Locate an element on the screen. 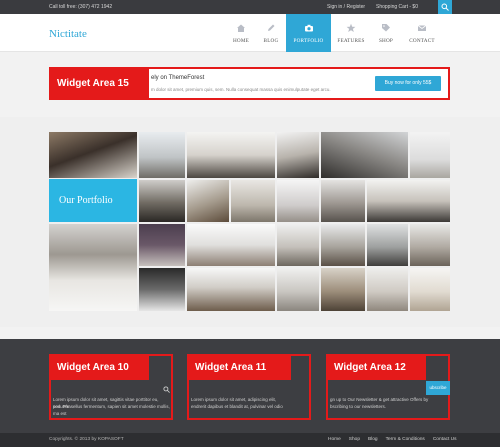  banner-headline: ely on ThemeForest is located at coordinates (178, 78).